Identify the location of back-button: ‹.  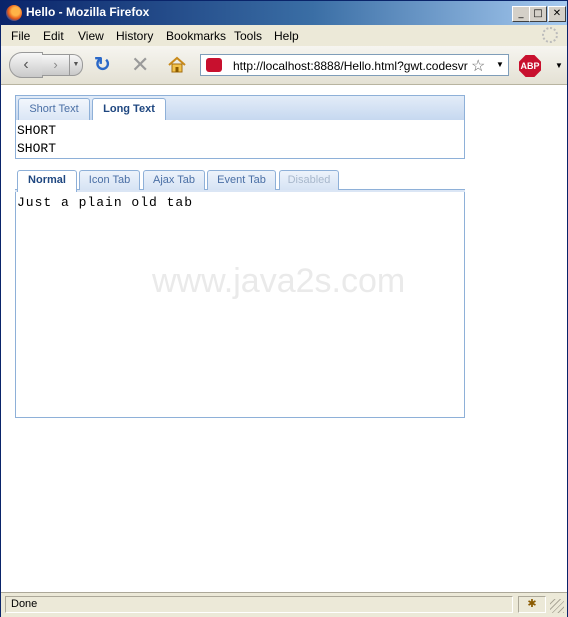
(26, 65).